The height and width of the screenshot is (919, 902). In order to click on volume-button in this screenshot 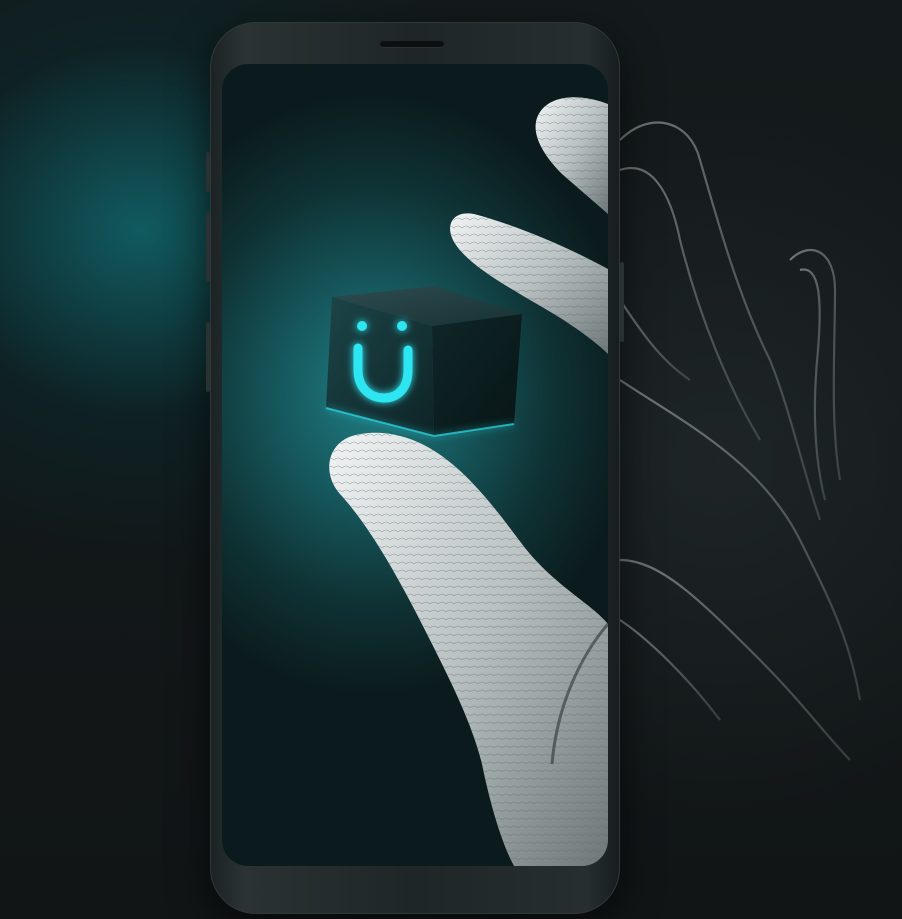, I will do `click(208, 247)`.